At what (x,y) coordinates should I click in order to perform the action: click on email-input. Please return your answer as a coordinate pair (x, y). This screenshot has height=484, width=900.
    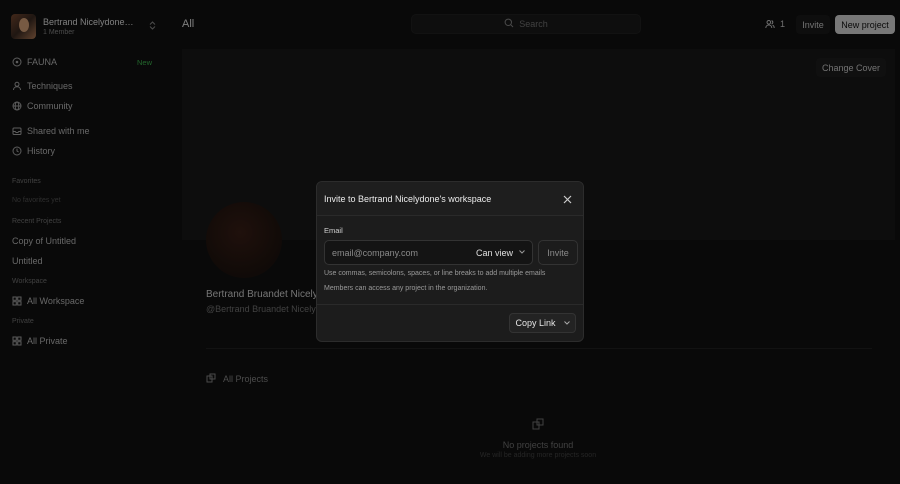
    Looking at the image, I should click on (400, 252).